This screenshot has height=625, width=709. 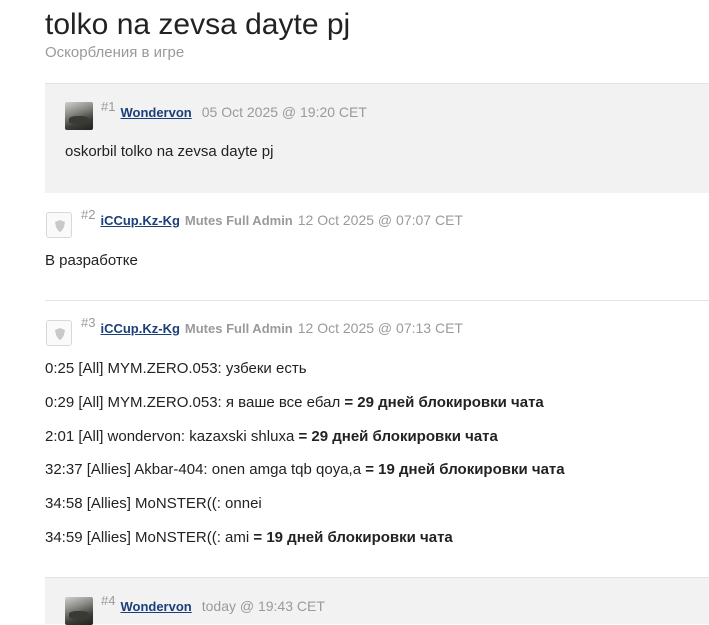 What do you see at coordinates (88, 322) in the screenshot?
I see `post-number: #3` at bounding box center [88, 322].